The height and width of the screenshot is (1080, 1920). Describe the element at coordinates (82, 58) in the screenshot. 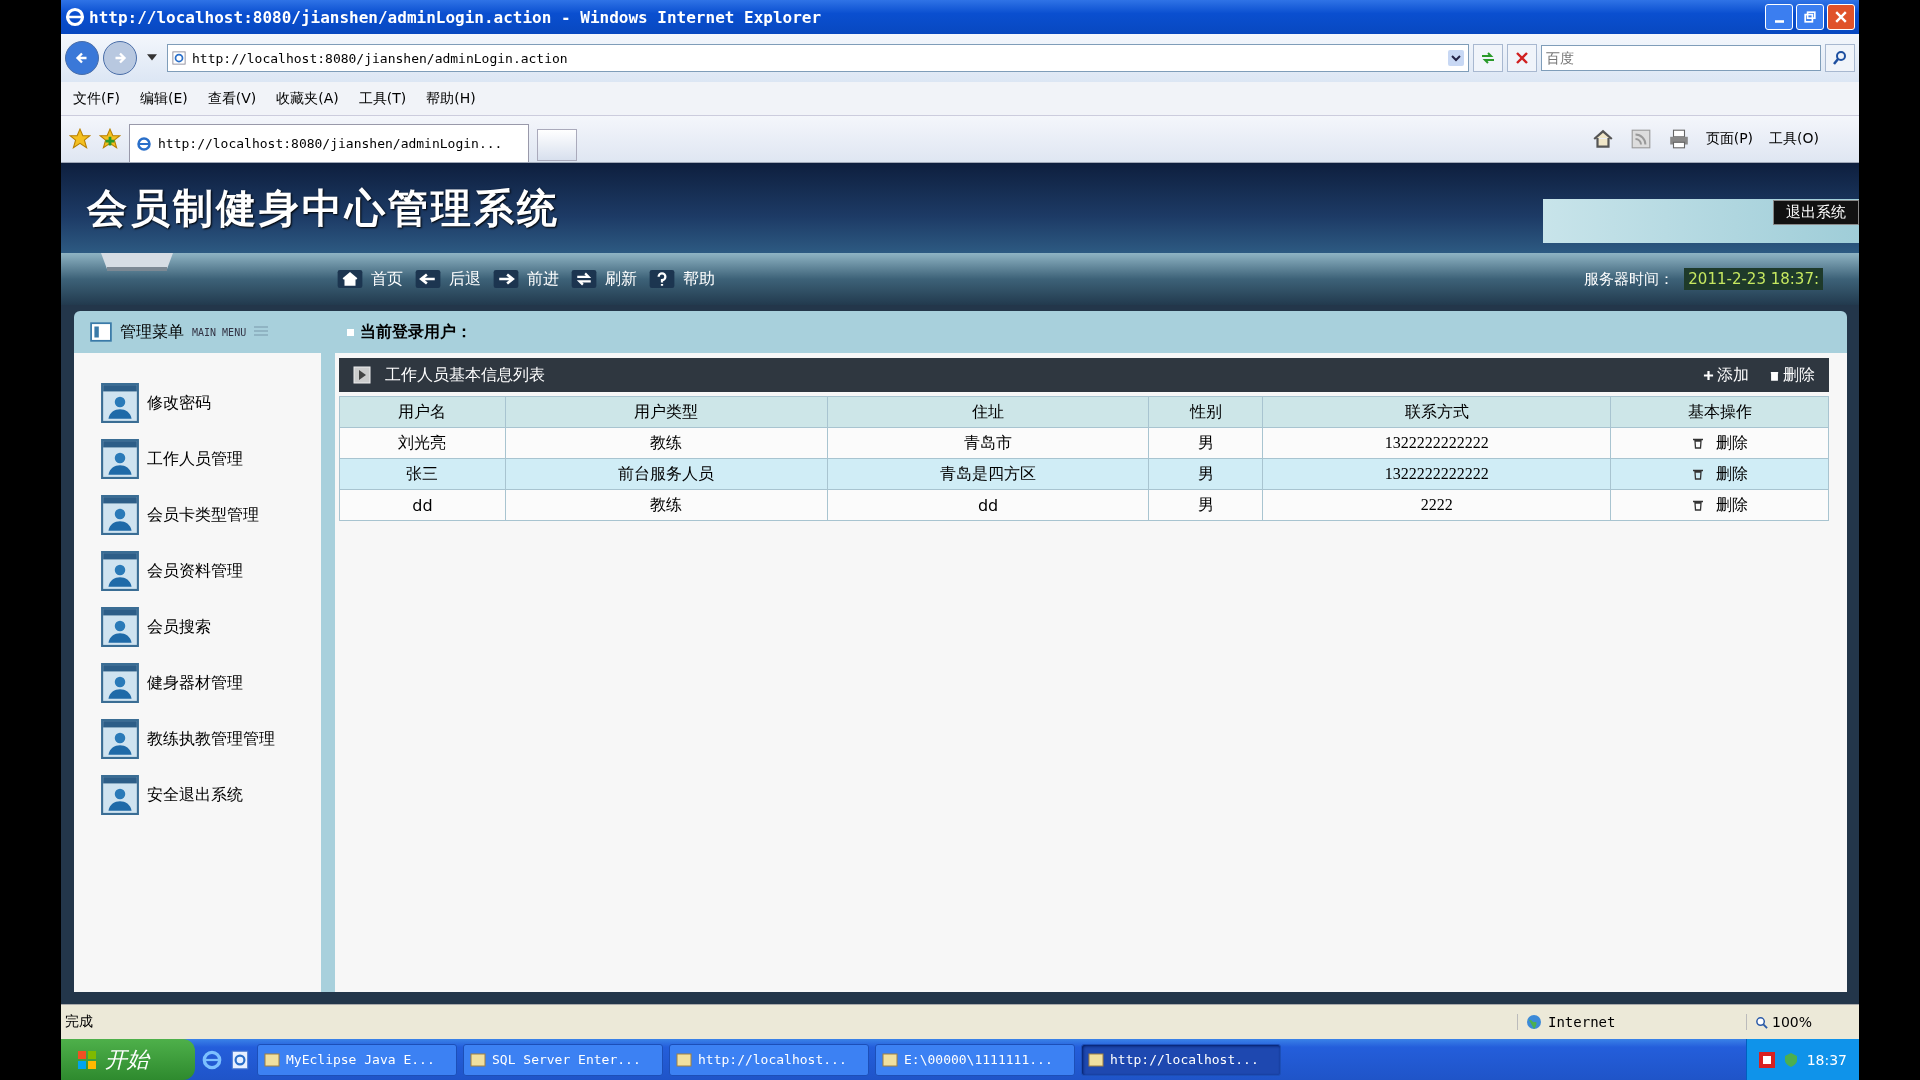

I see `back-button` at that location.